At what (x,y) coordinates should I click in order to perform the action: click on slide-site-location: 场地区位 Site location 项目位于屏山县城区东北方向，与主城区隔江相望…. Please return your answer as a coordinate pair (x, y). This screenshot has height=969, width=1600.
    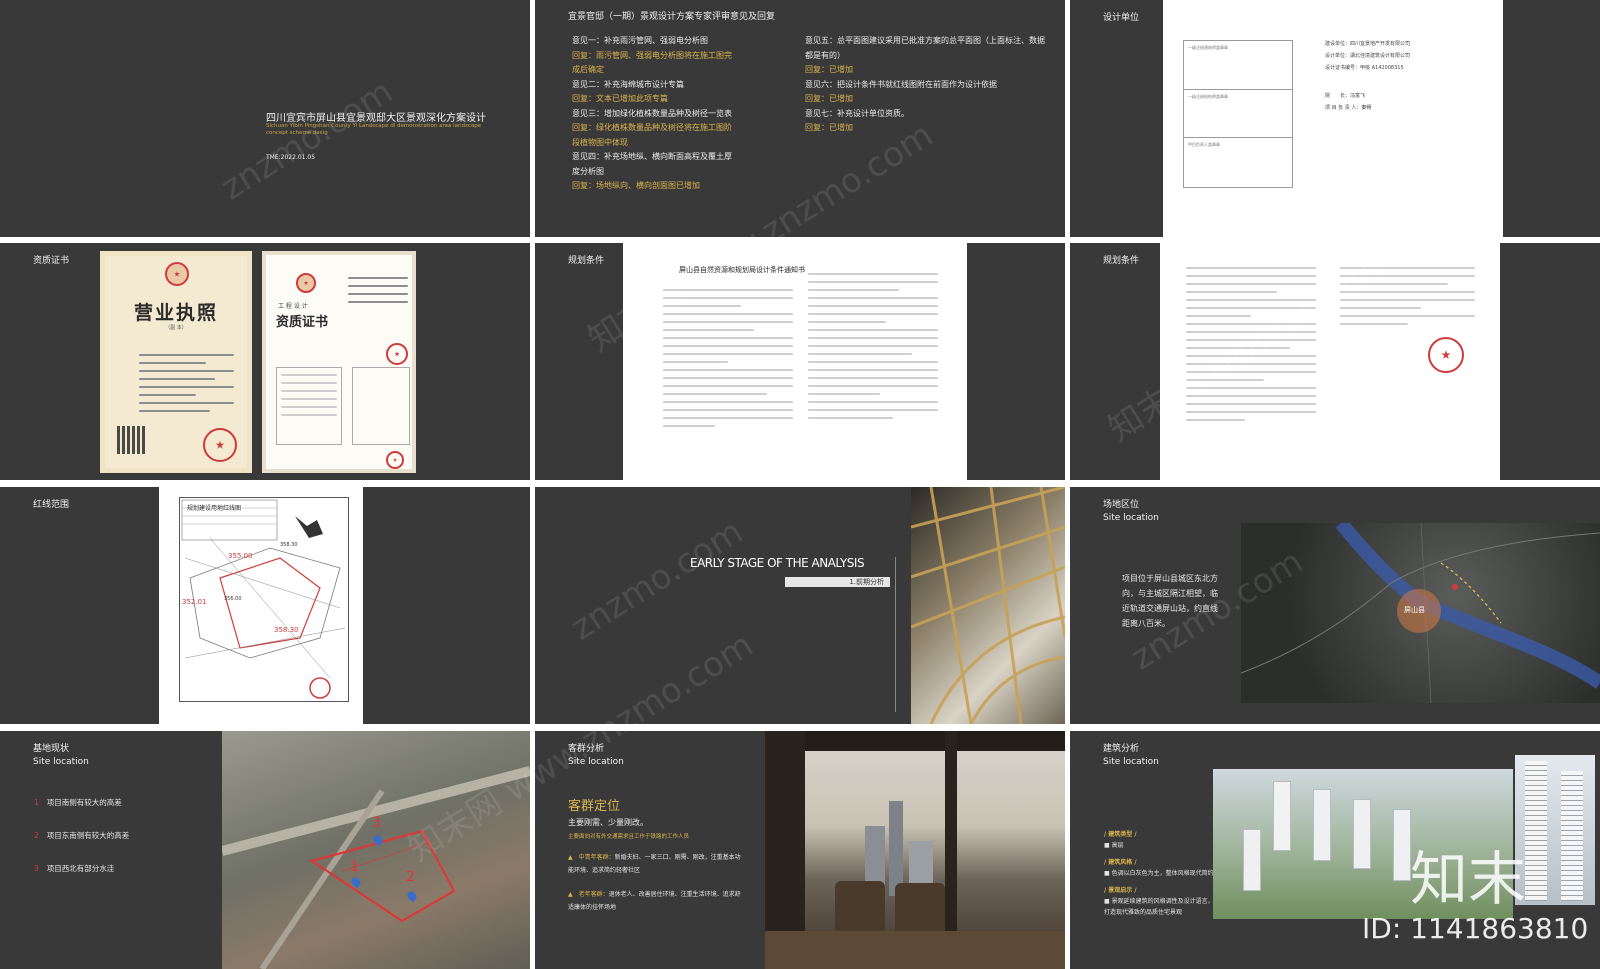
    Looking at the image, I should click on (1335, 605).